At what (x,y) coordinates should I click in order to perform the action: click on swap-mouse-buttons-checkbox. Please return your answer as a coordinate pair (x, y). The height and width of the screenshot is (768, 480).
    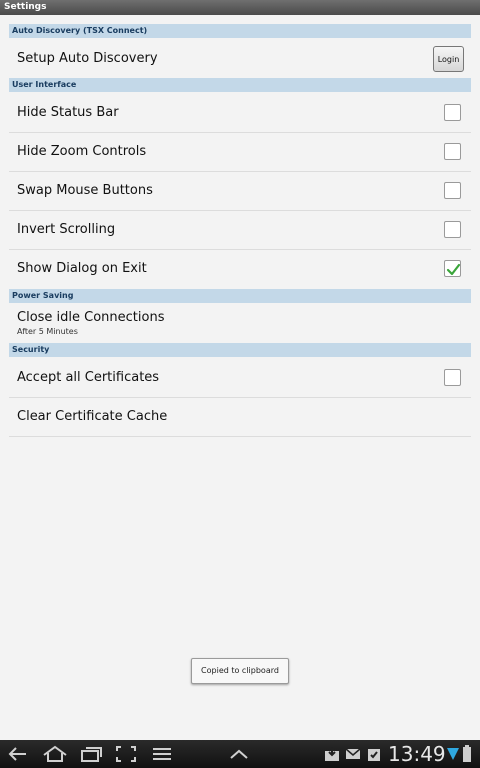
    Looking at the image, I should click on (452, 190).